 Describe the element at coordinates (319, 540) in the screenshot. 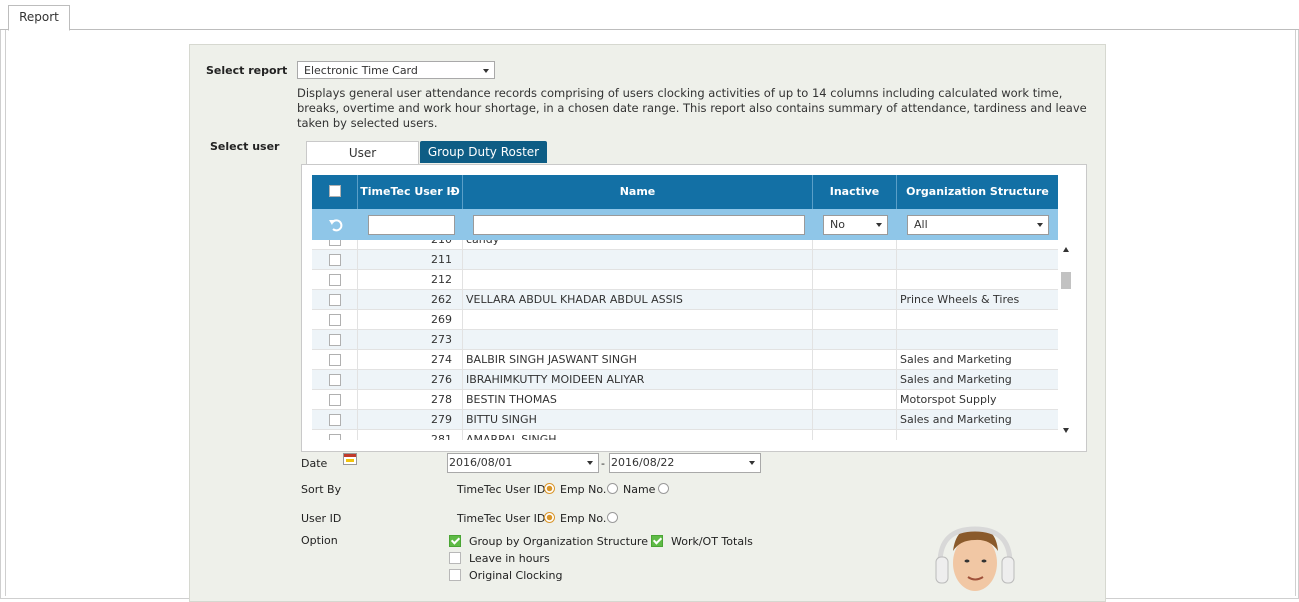

I see `option-label: Option` at that location.